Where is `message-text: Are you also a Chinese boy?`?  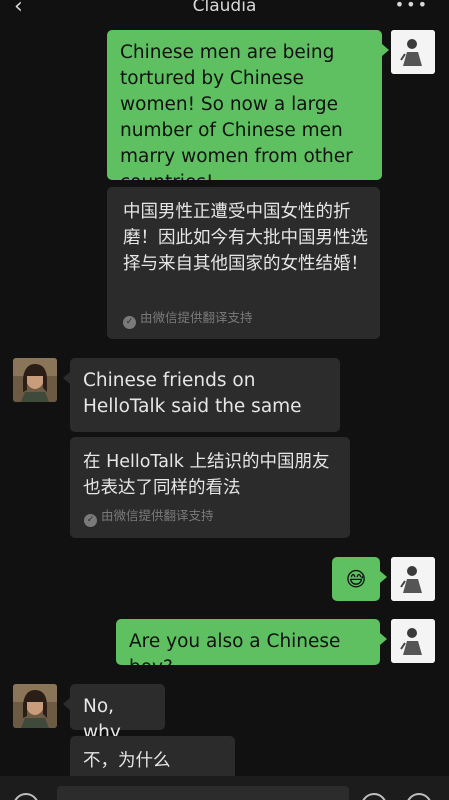 message-text: Are you also a Chinese boy? is located at coordinates (235, 654).